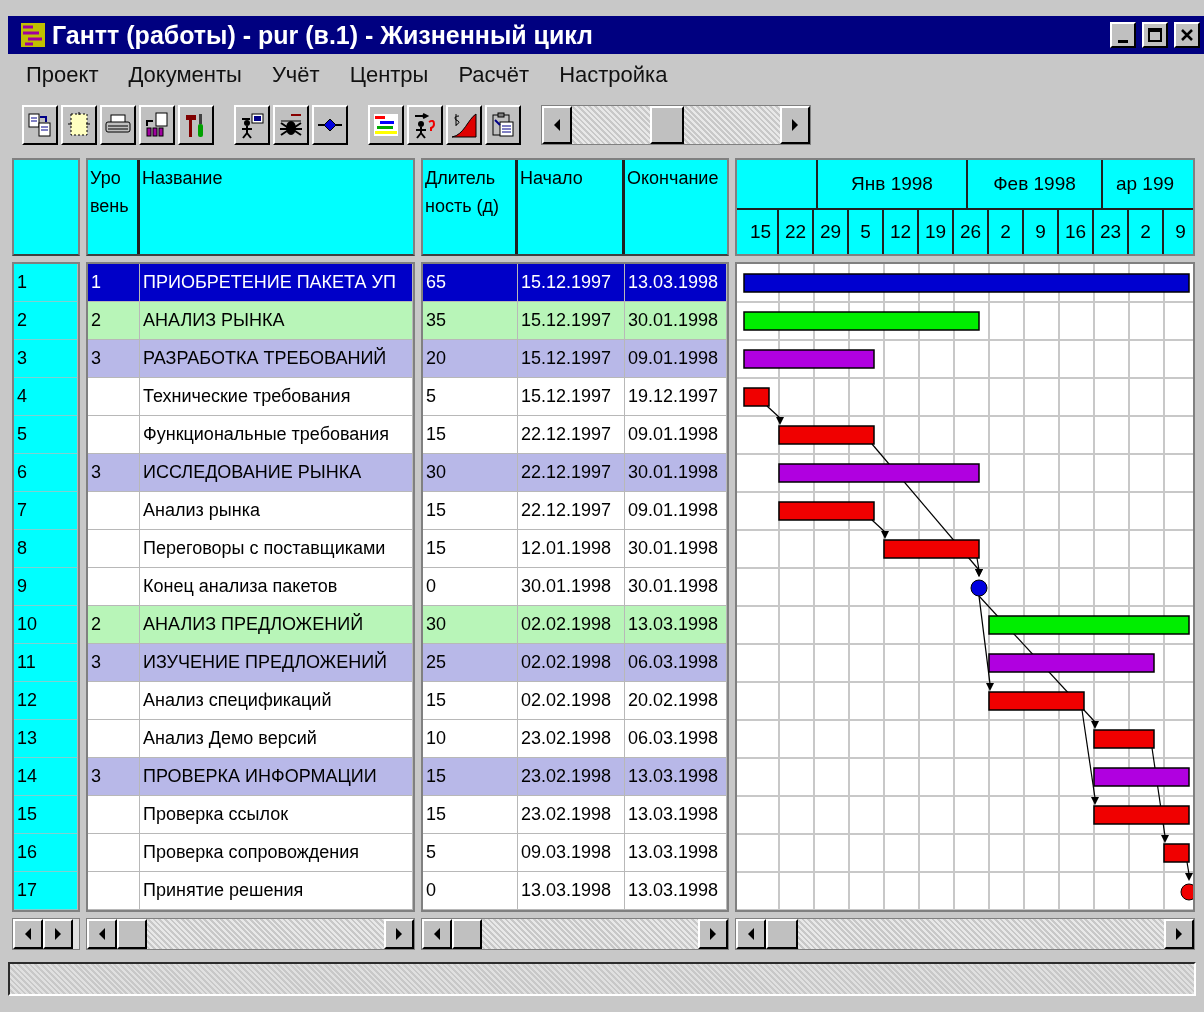 The width and height of the screenshot is (1204, 1012). I want to click on dependency-arrow, so click(775, 415).